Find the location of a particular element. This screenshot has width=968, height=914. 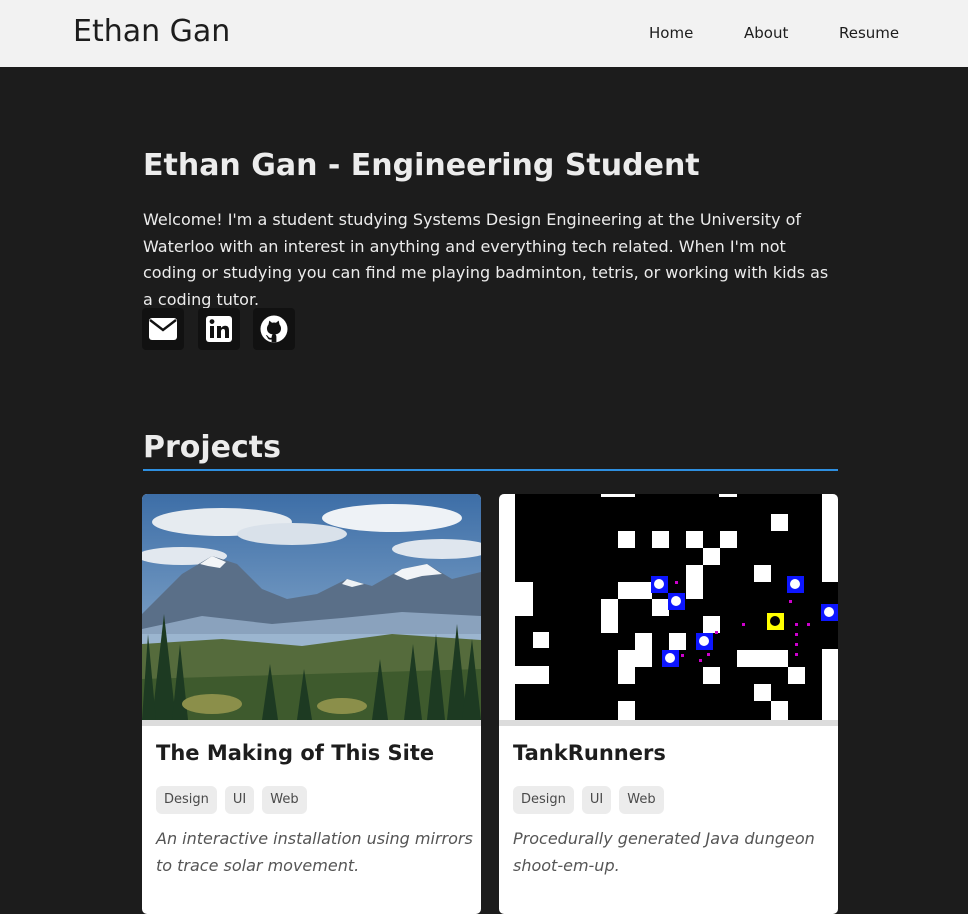

nav-link-resume: Resume is located at coordinates (869, 33).